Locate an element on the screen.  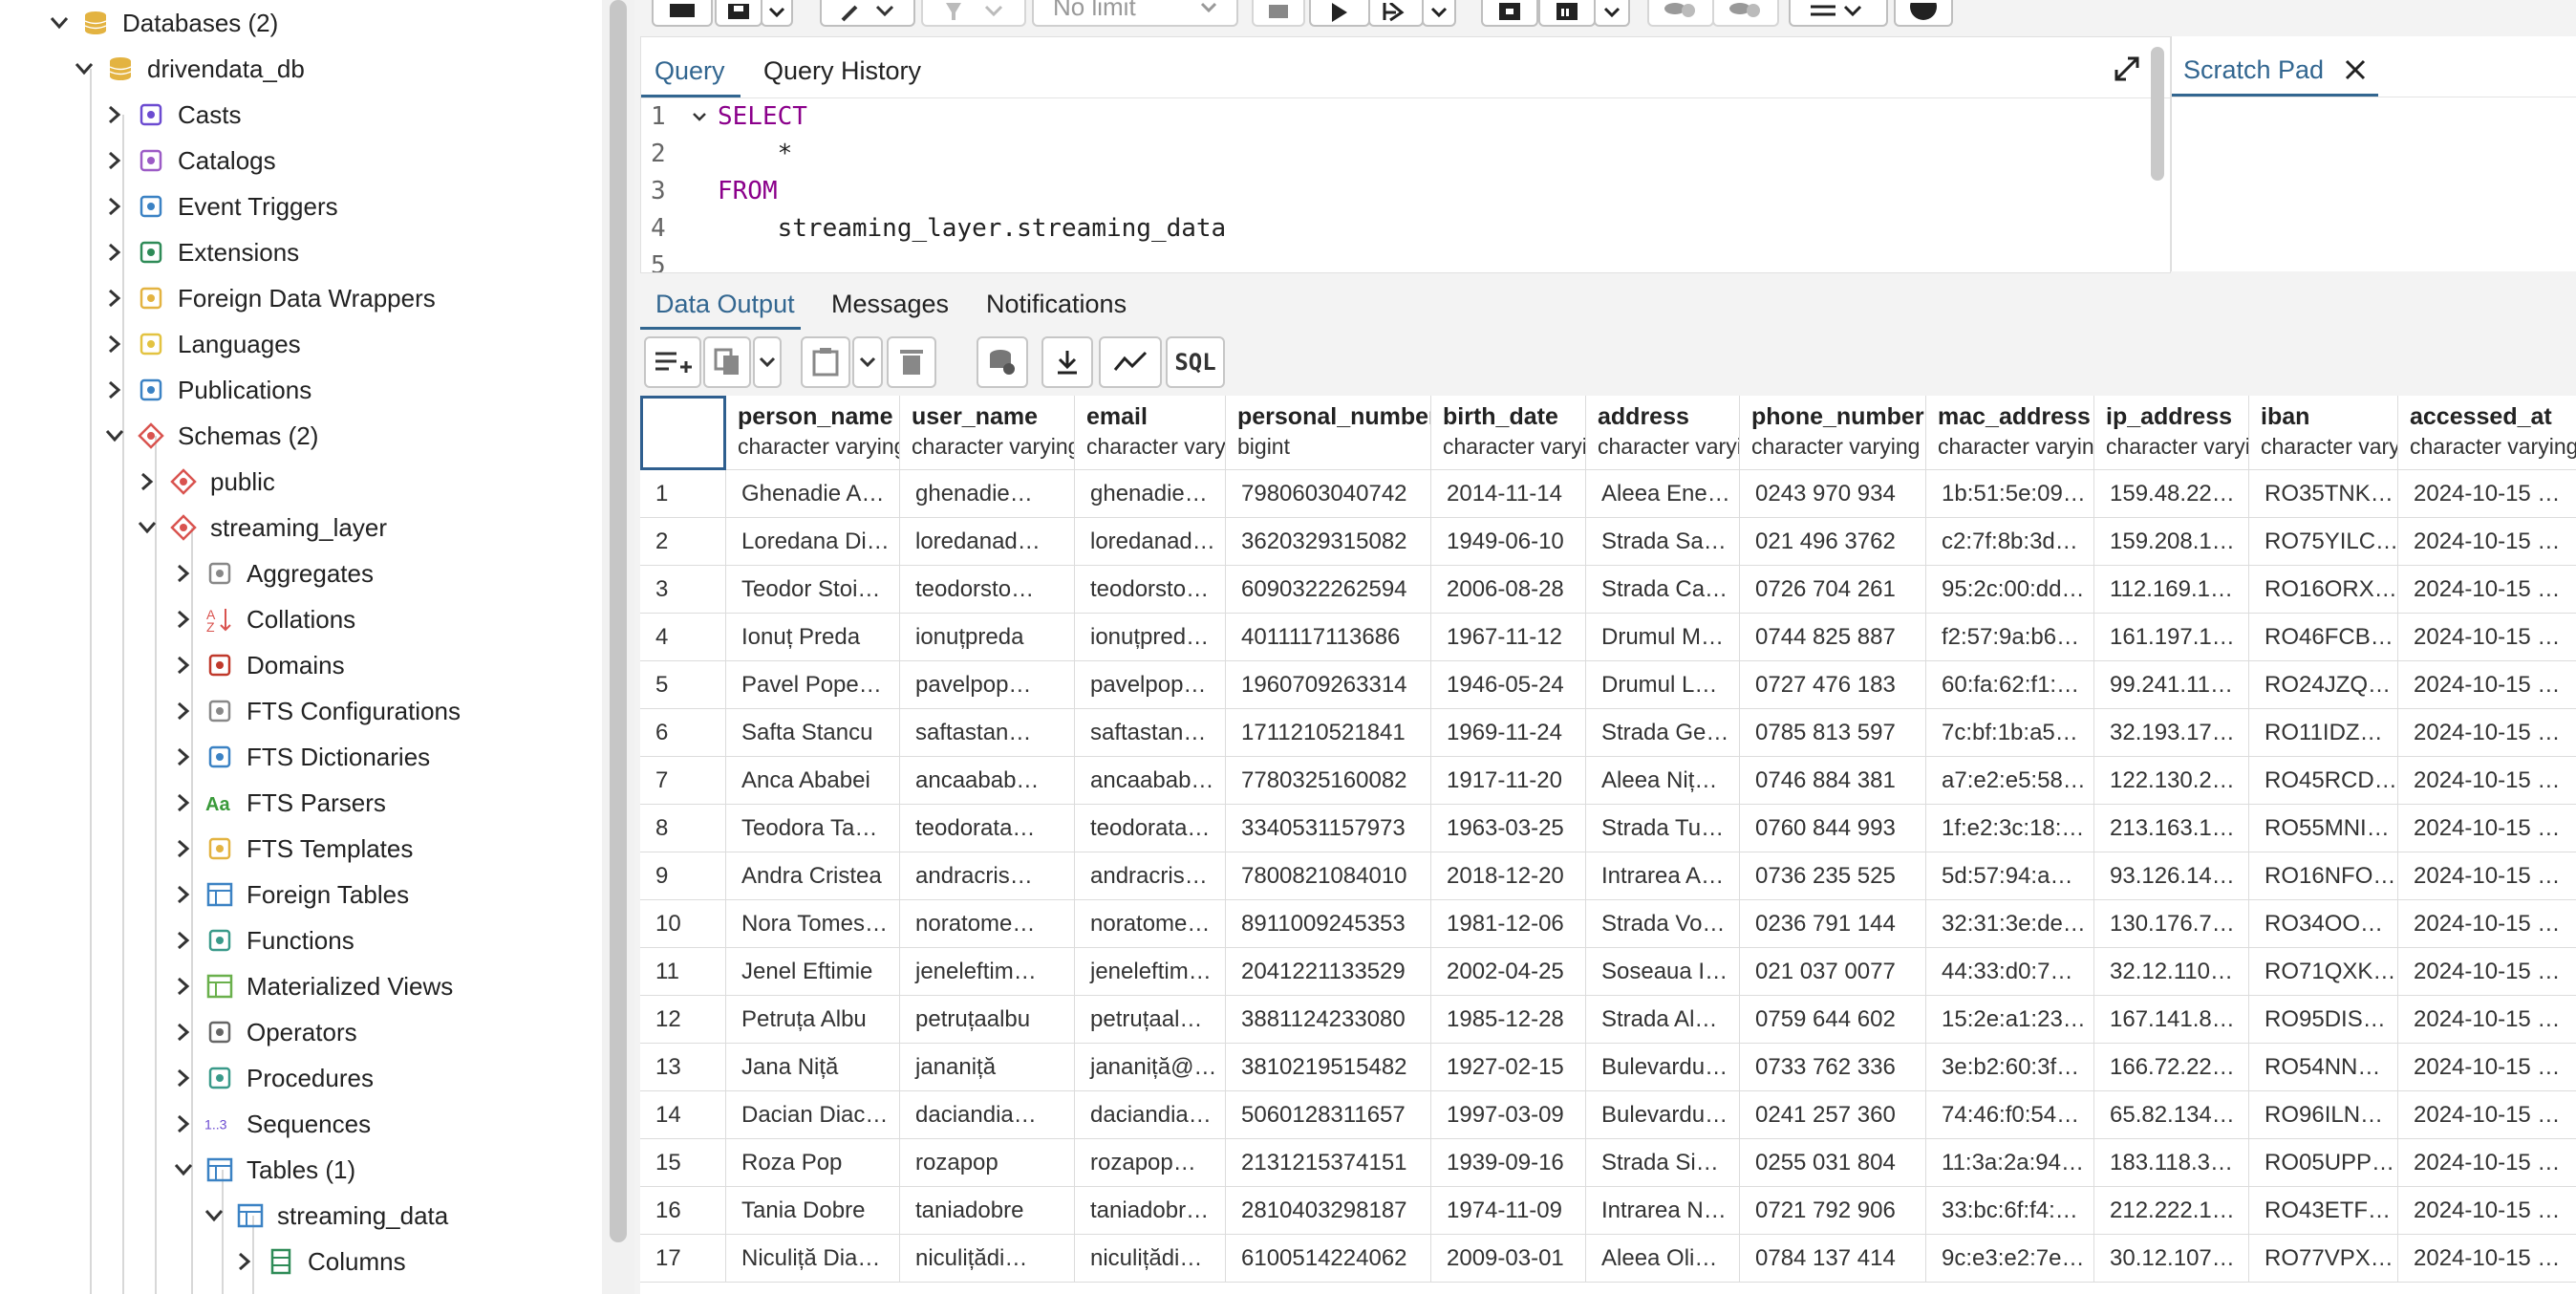
table-cell: 6090322262594 is located at coordinates (1328, 590).